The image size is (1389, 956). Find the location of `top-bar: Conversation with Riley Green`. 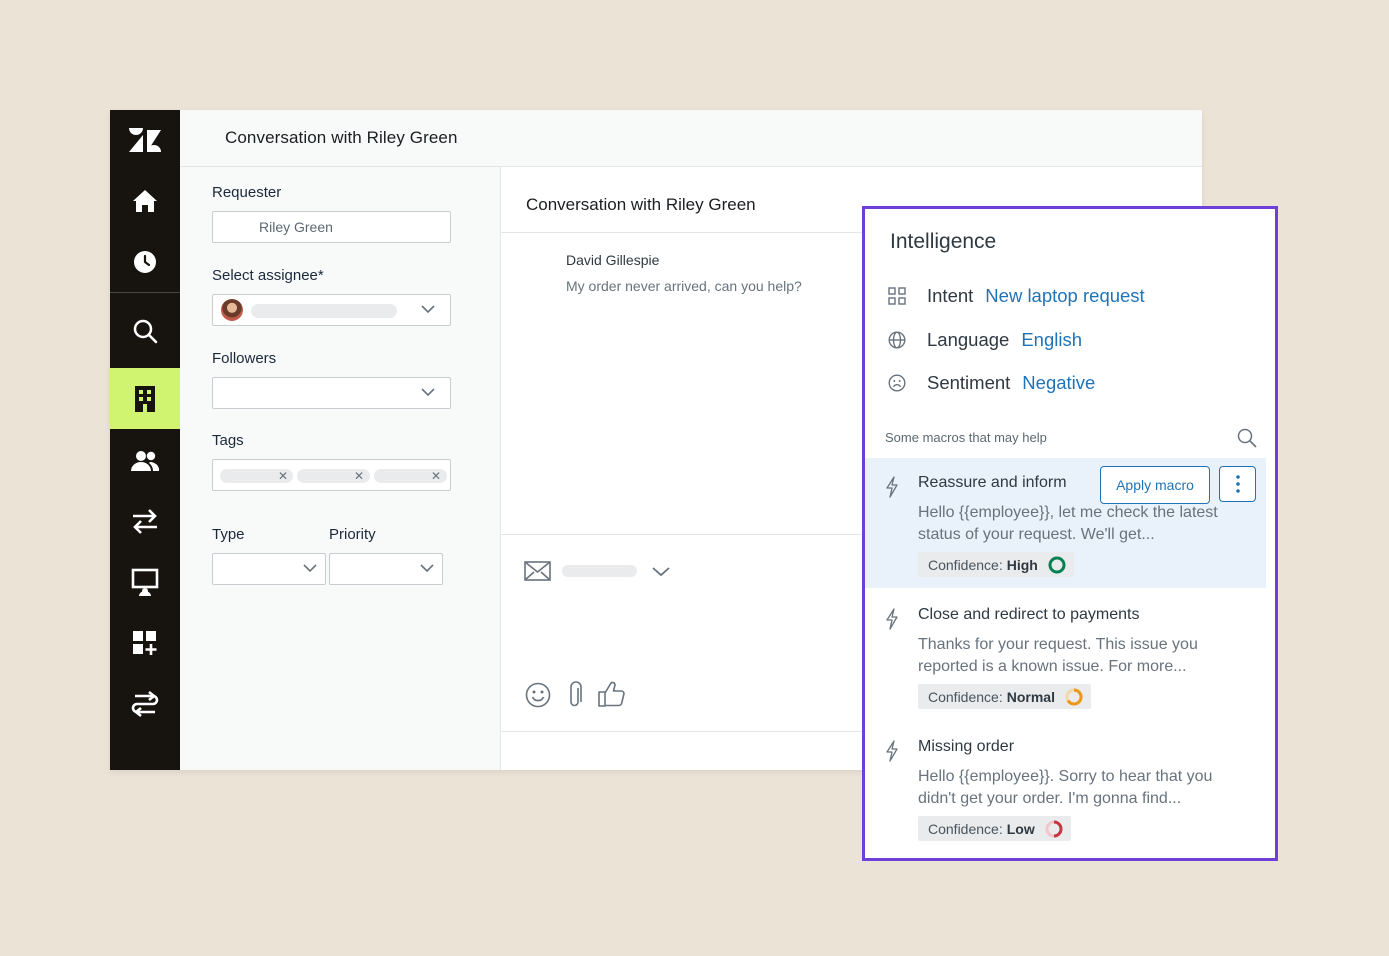

top-bar: Conversation with Riley Green is located at coordinates (691, 138).